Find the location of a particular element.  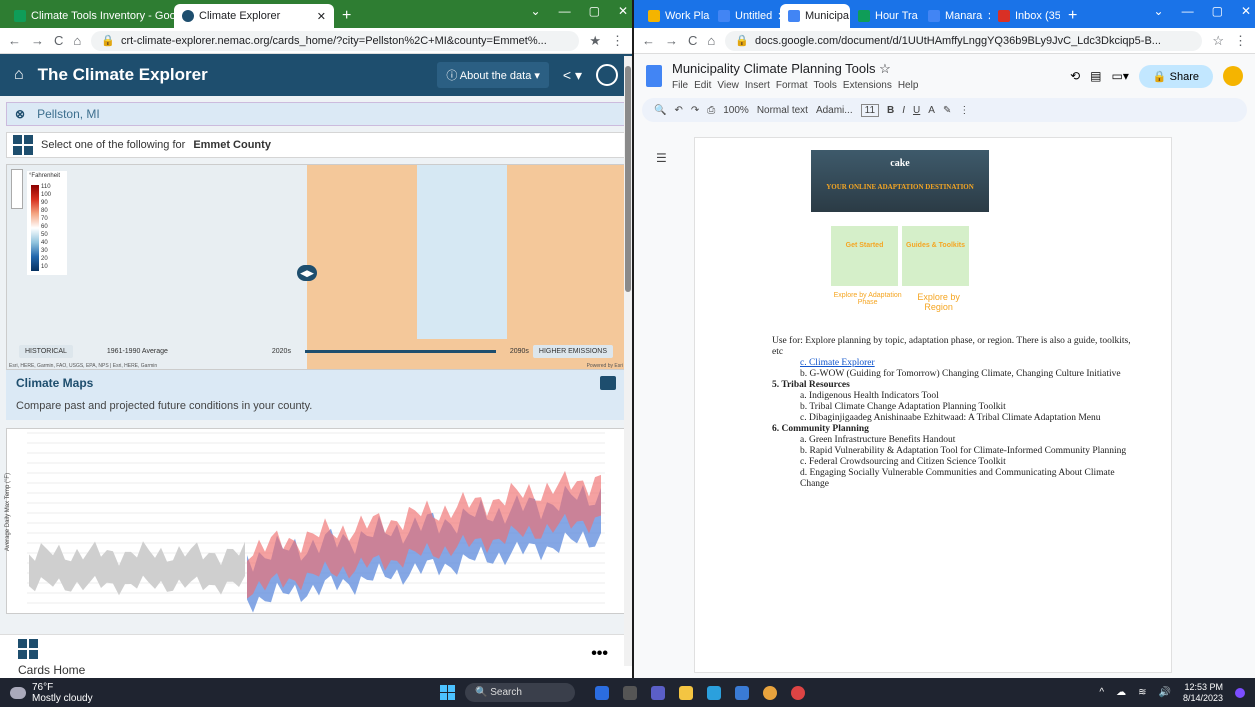

teams-icon is located at coordinates (658, 692).